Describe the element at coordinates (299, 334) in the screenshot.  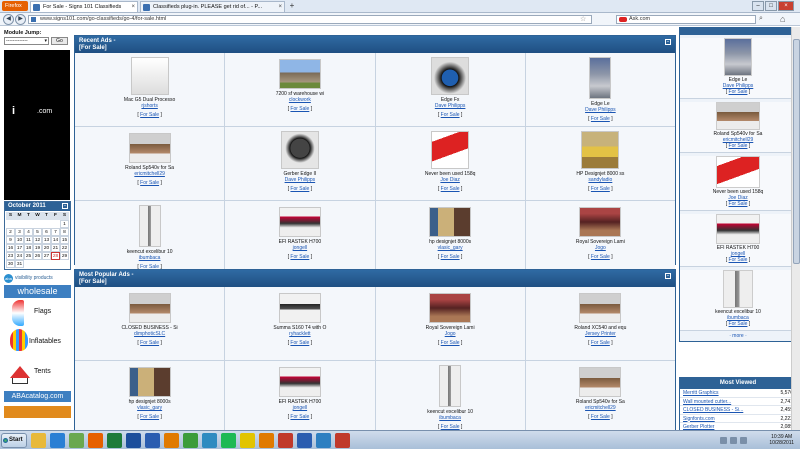
I see `ad-user-link: ryhacklett` at that location.